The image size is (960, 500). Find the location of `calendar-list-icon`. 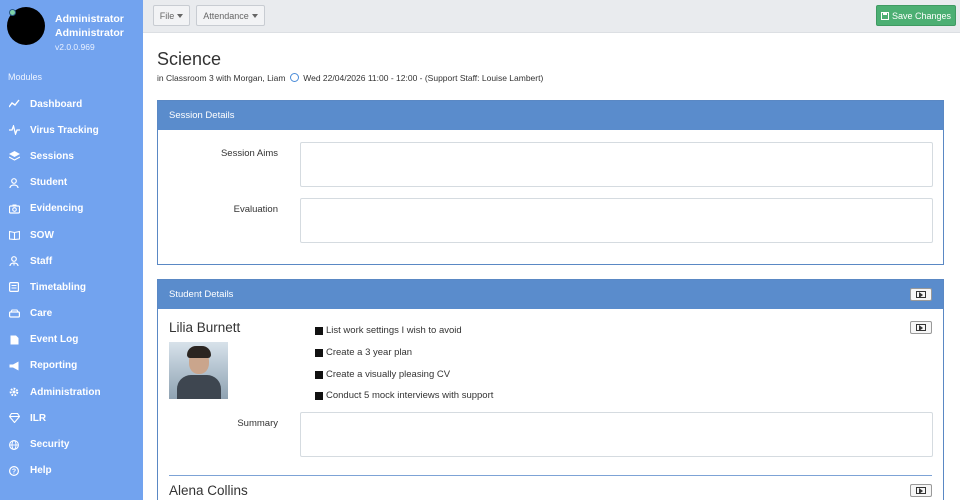

calendar-list-icon is located at coordinates (14, 287).